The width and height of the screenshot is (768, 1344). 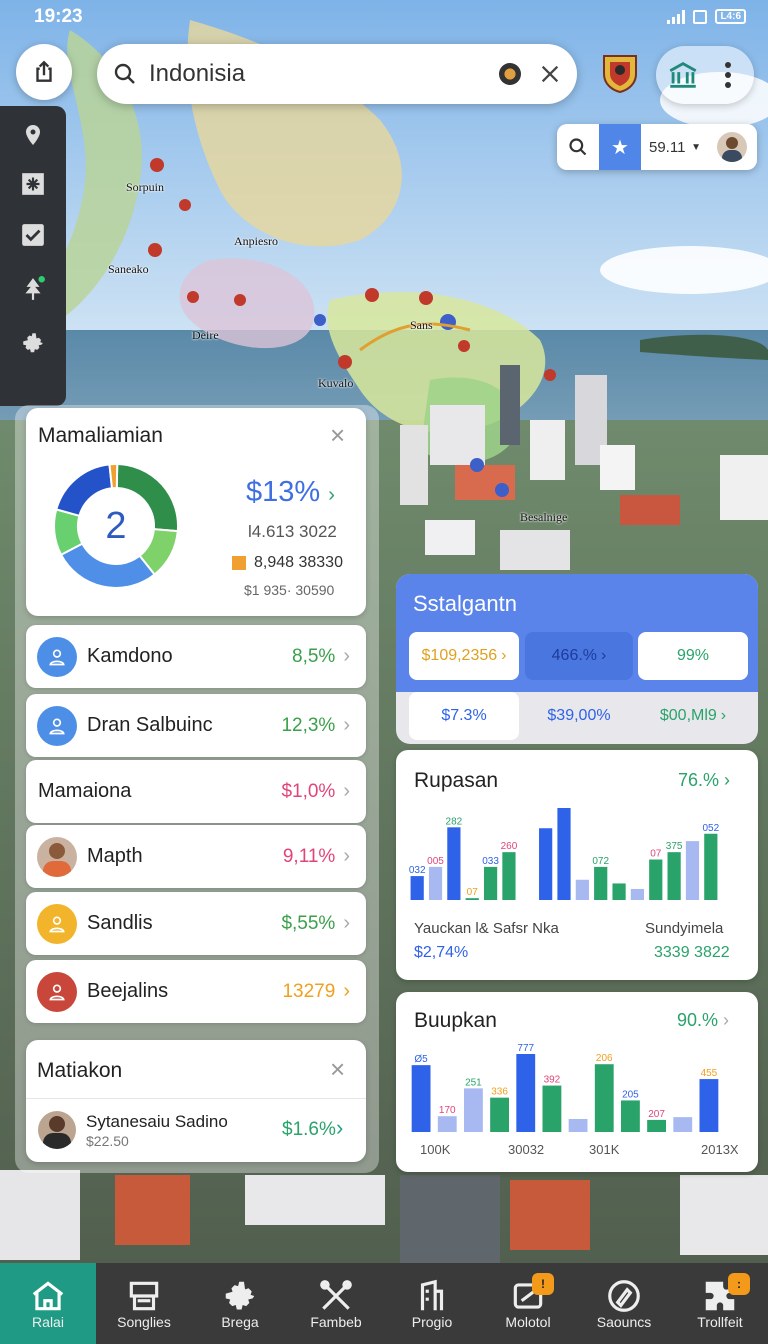 I want to click on stat-box: $7.3%, so click(x=464, y=716).